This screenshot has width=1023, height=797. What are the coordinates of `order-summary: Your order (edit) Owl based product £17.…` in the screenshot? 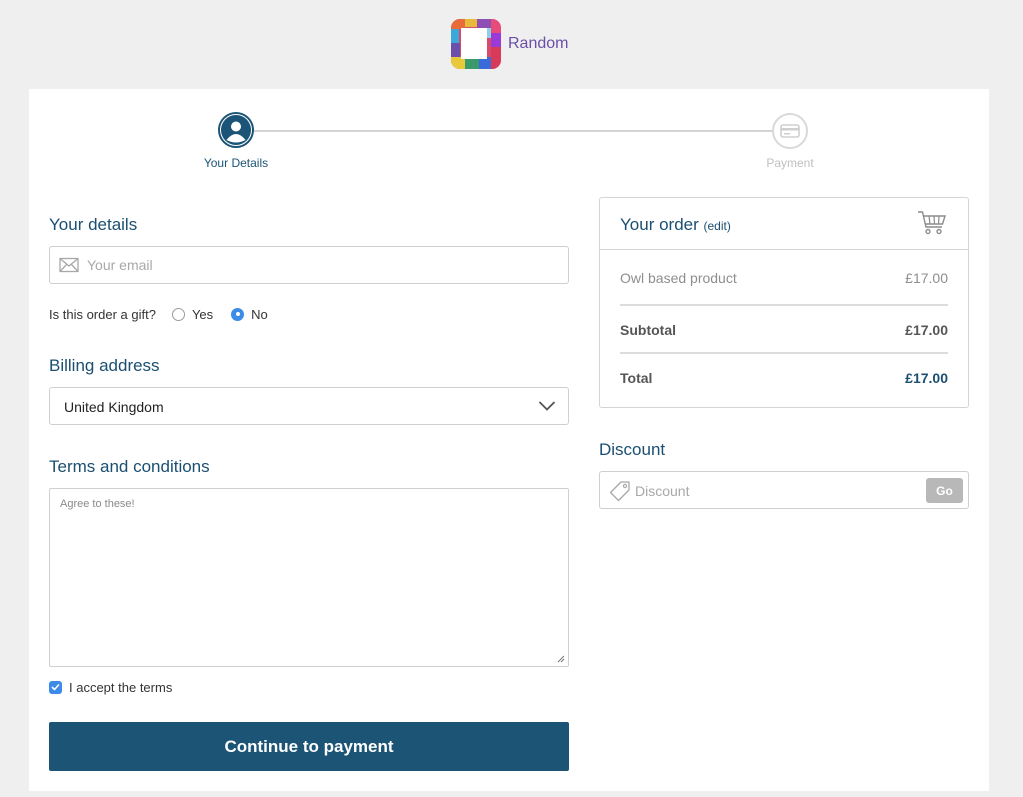 It's located at (784, 302).